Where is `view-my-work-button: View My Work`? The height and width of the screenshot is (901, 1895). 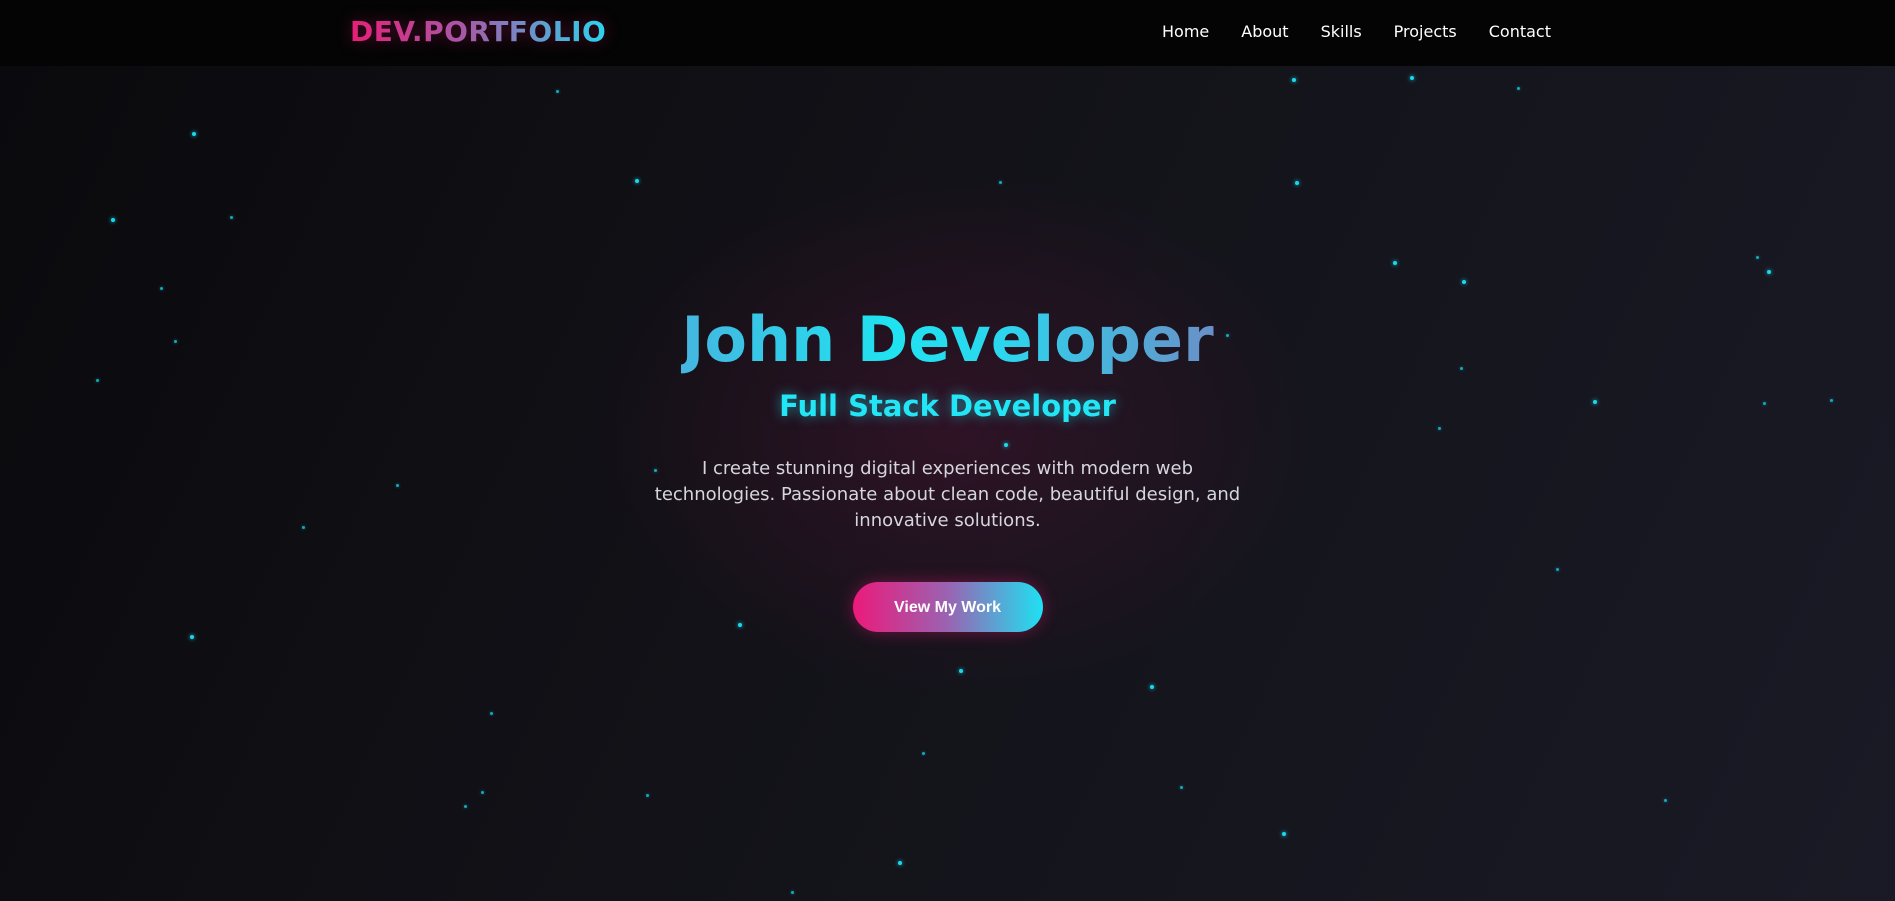
view-my-work-button: View My Work is located at coordinates (947, 607).